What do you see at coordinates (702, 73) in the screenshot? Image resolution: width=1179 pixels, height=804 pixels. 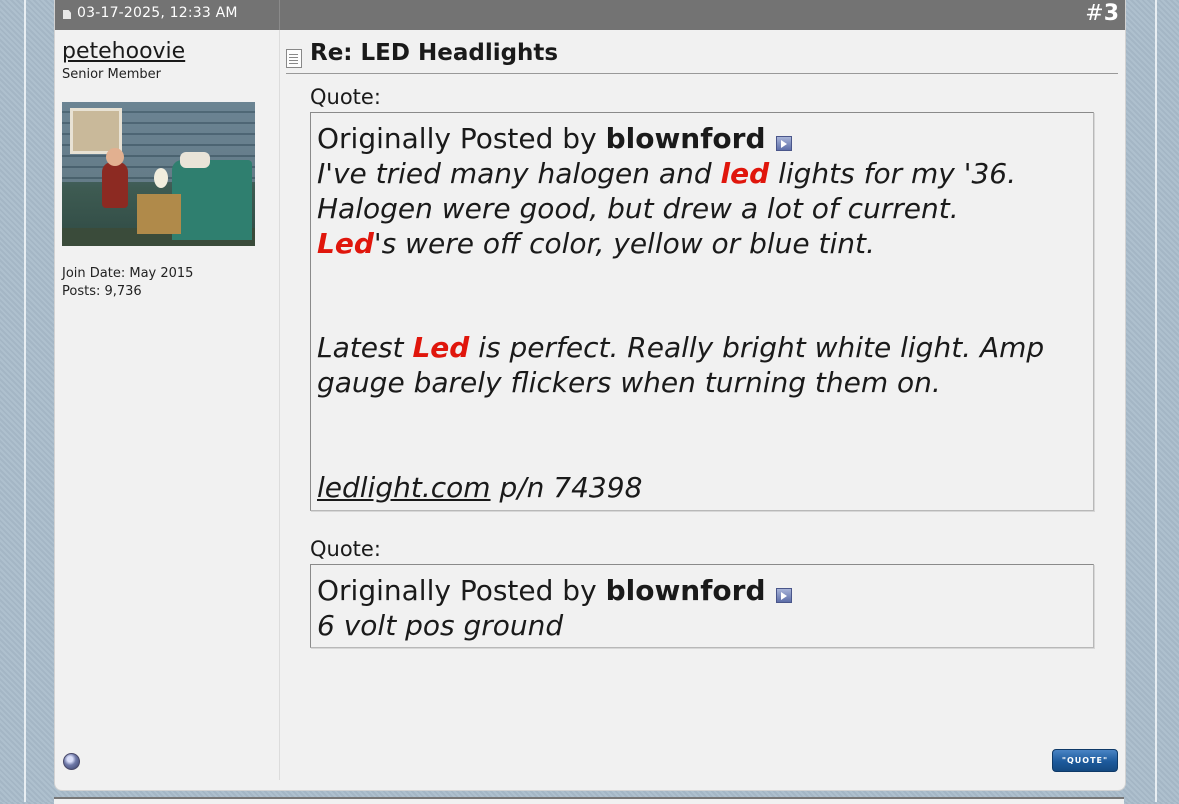 I see `title-divider` at bounding box center [702, 73].